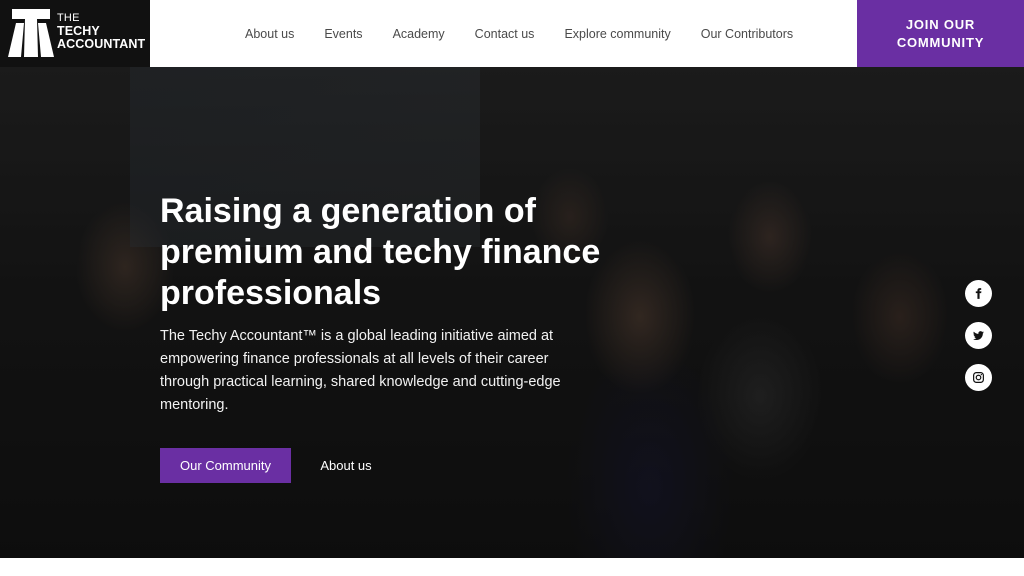 The image size is (1024, 576). What do you see at coordinates (505, 34) in the screenshot?
I see `nav-link-contact-us: Contact us` at bounding box center [505, 34].